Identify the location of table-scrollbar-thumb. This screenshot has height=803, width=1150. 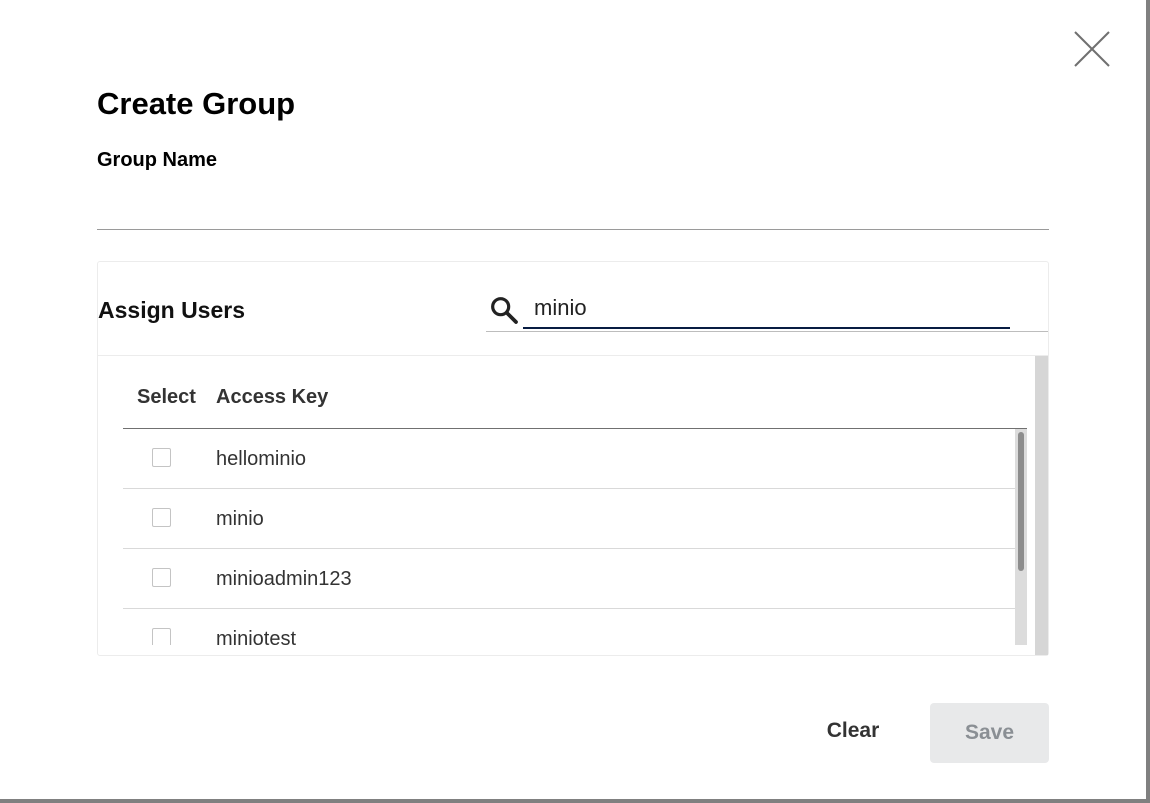
(1021, 501).